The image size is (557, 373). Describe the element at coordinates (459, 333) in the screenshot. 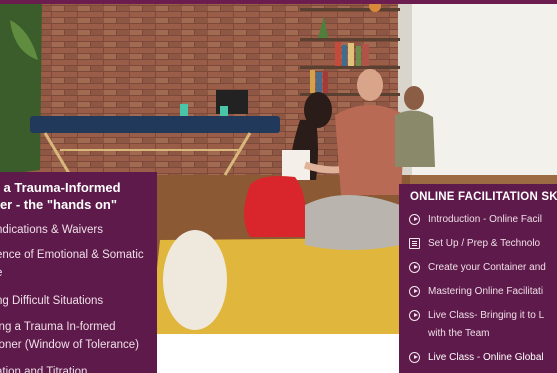

I see `right-lesson-label: with the Team` at that location.